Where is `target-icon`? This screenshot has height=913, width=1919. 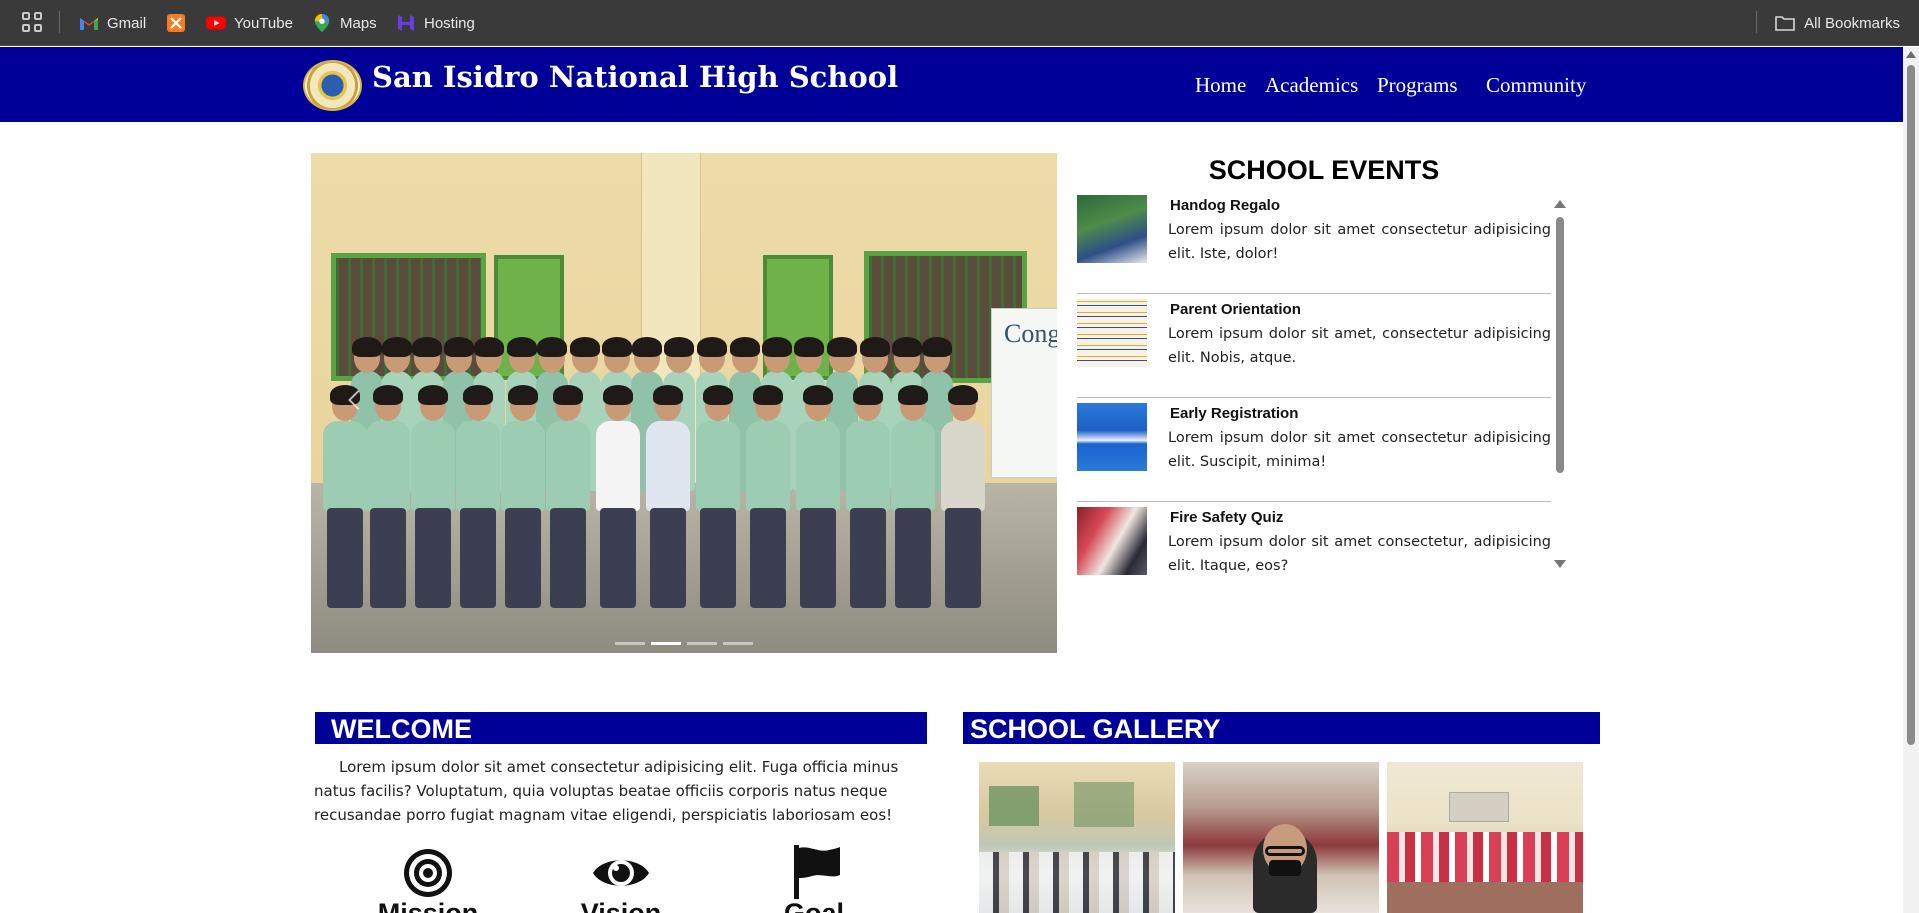
target-icon is located at coordinates (428, 873).